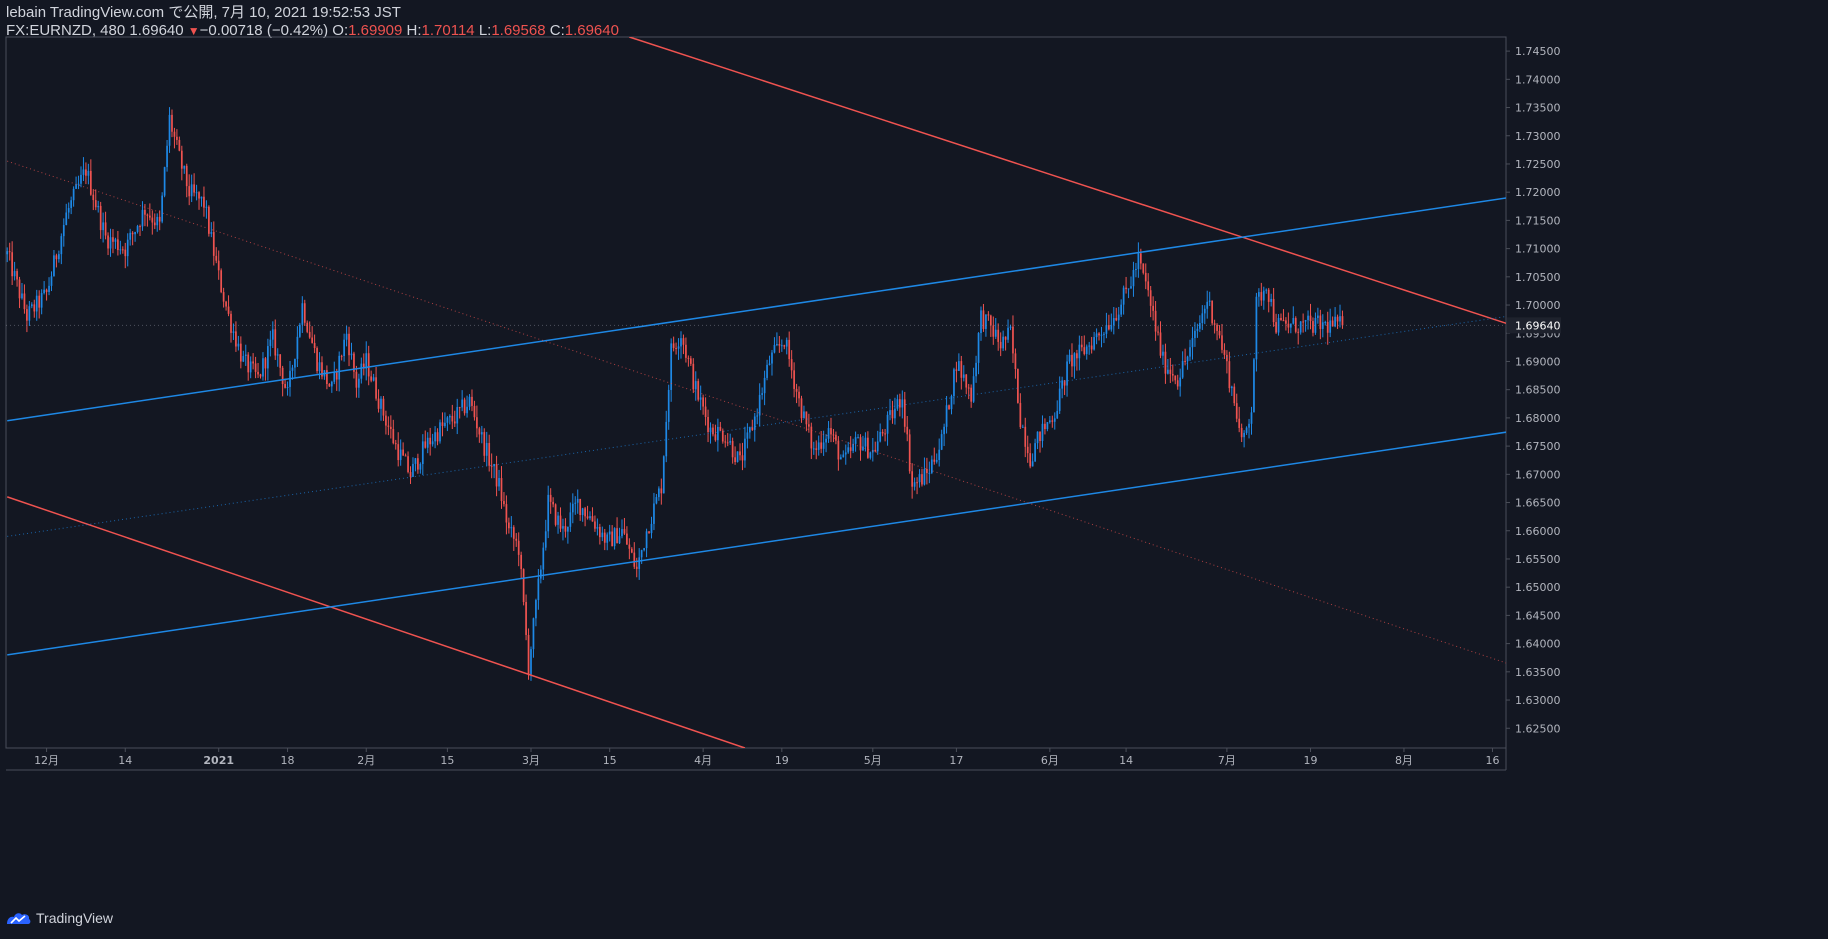  What do you see at coordinates (59, 918) in the screenshot?
I see `footer-brand: TradingView` at bounding box center [59, 918].